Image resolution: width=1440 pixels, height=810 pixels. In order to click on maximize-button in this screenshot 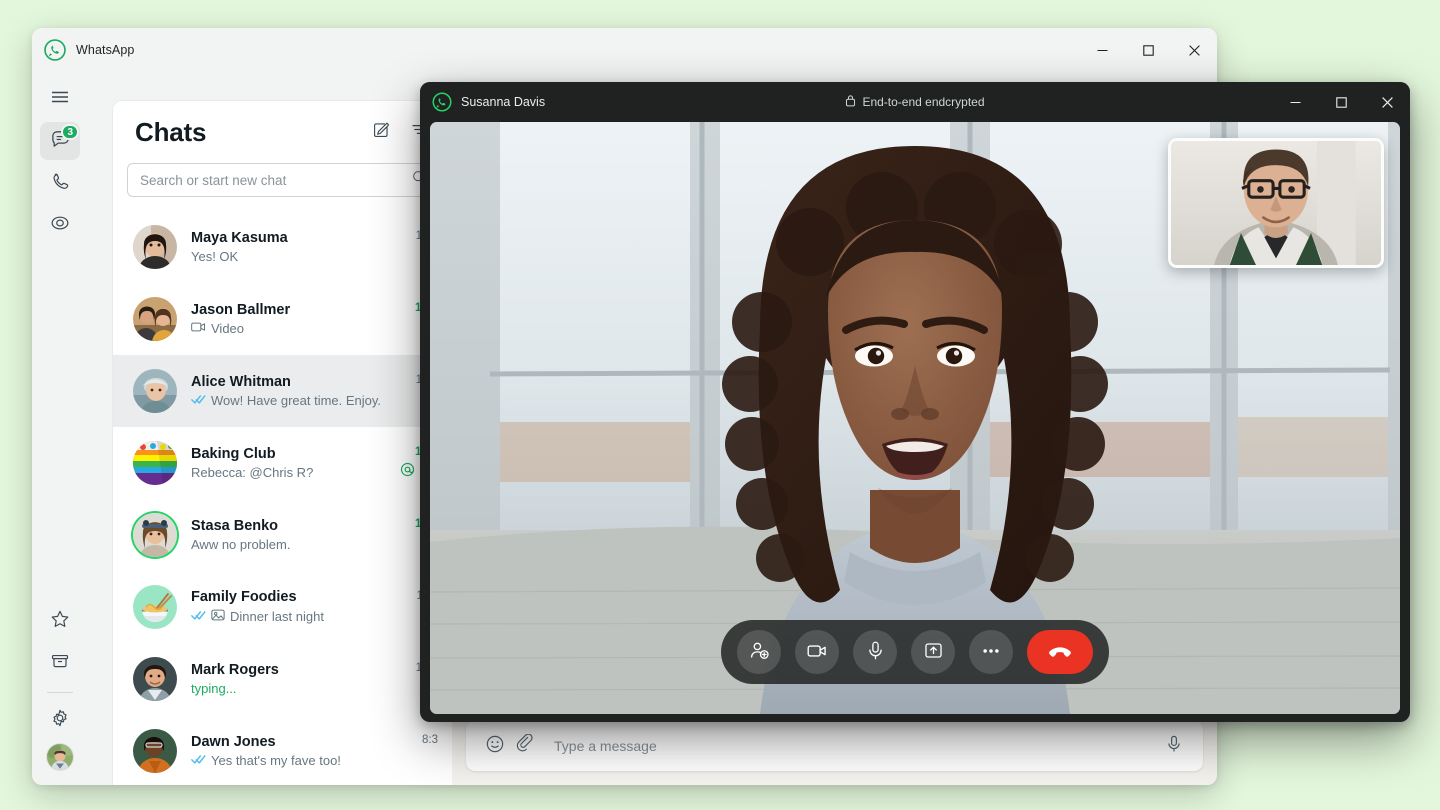, I will do `click(1148, 50)`.